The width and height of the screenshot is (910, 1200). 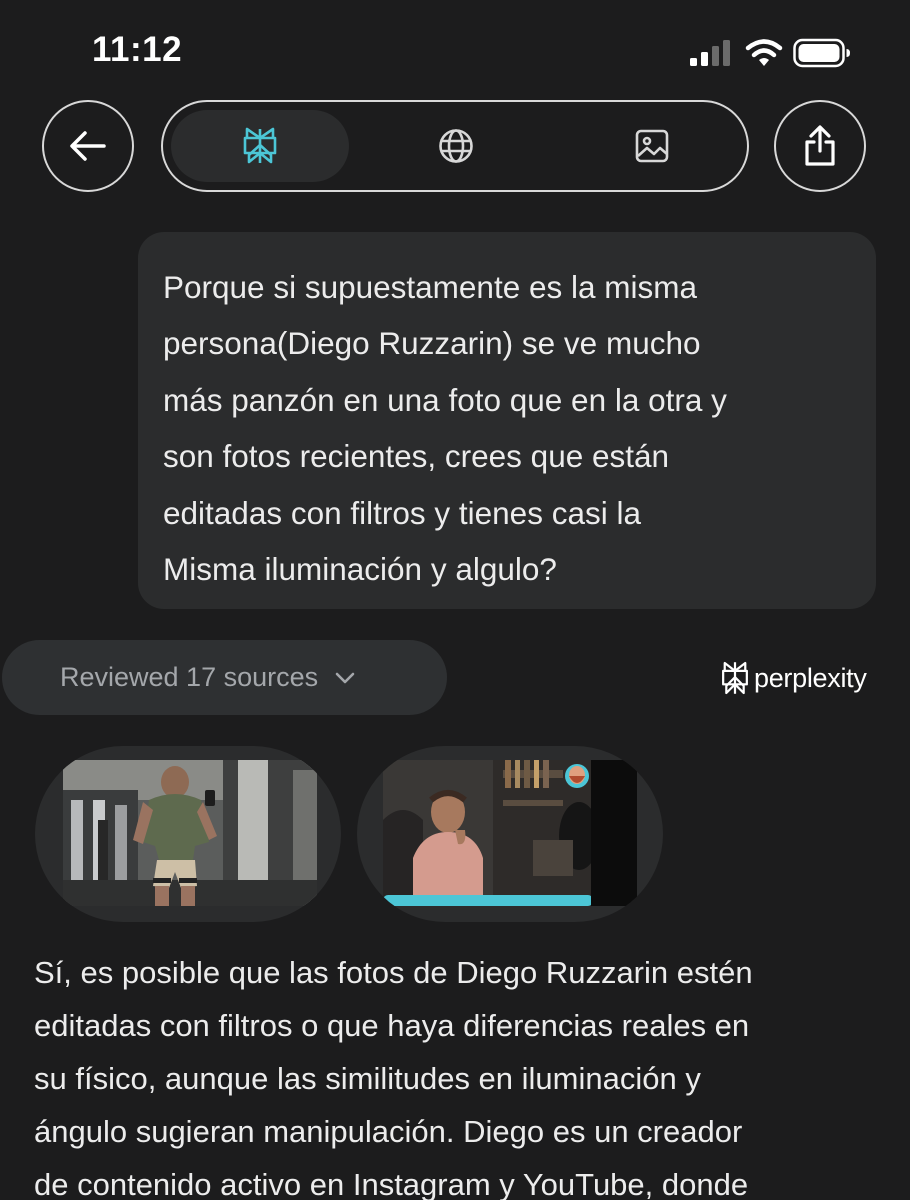 I want to click on tab-perplexity, so click(x=260, y=146).